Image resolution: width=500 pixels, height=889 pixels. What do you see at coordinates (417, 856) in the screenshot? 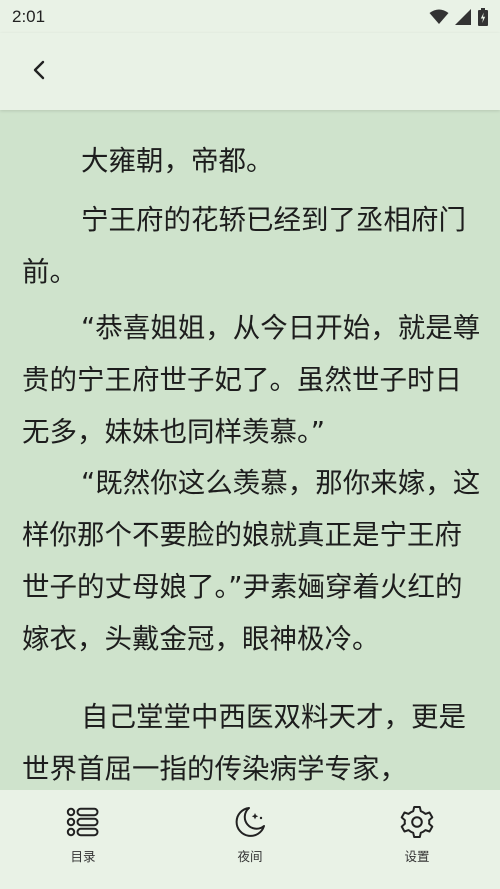
I see `nav-label-settings: 设置` at bounding box center [417, 856].